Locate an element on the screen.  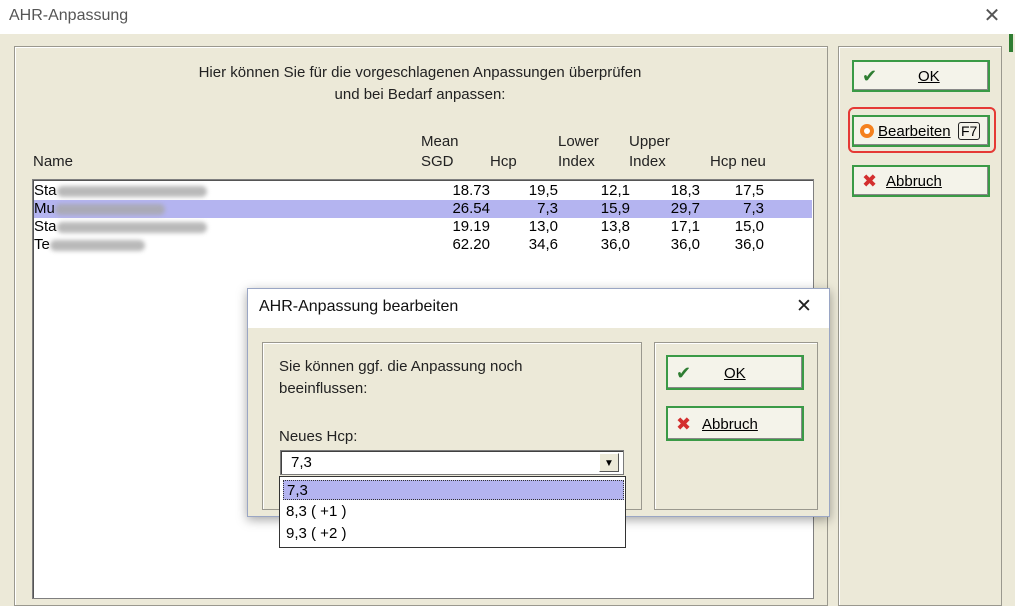
window-titlebar is located at coordinates (507, 17).